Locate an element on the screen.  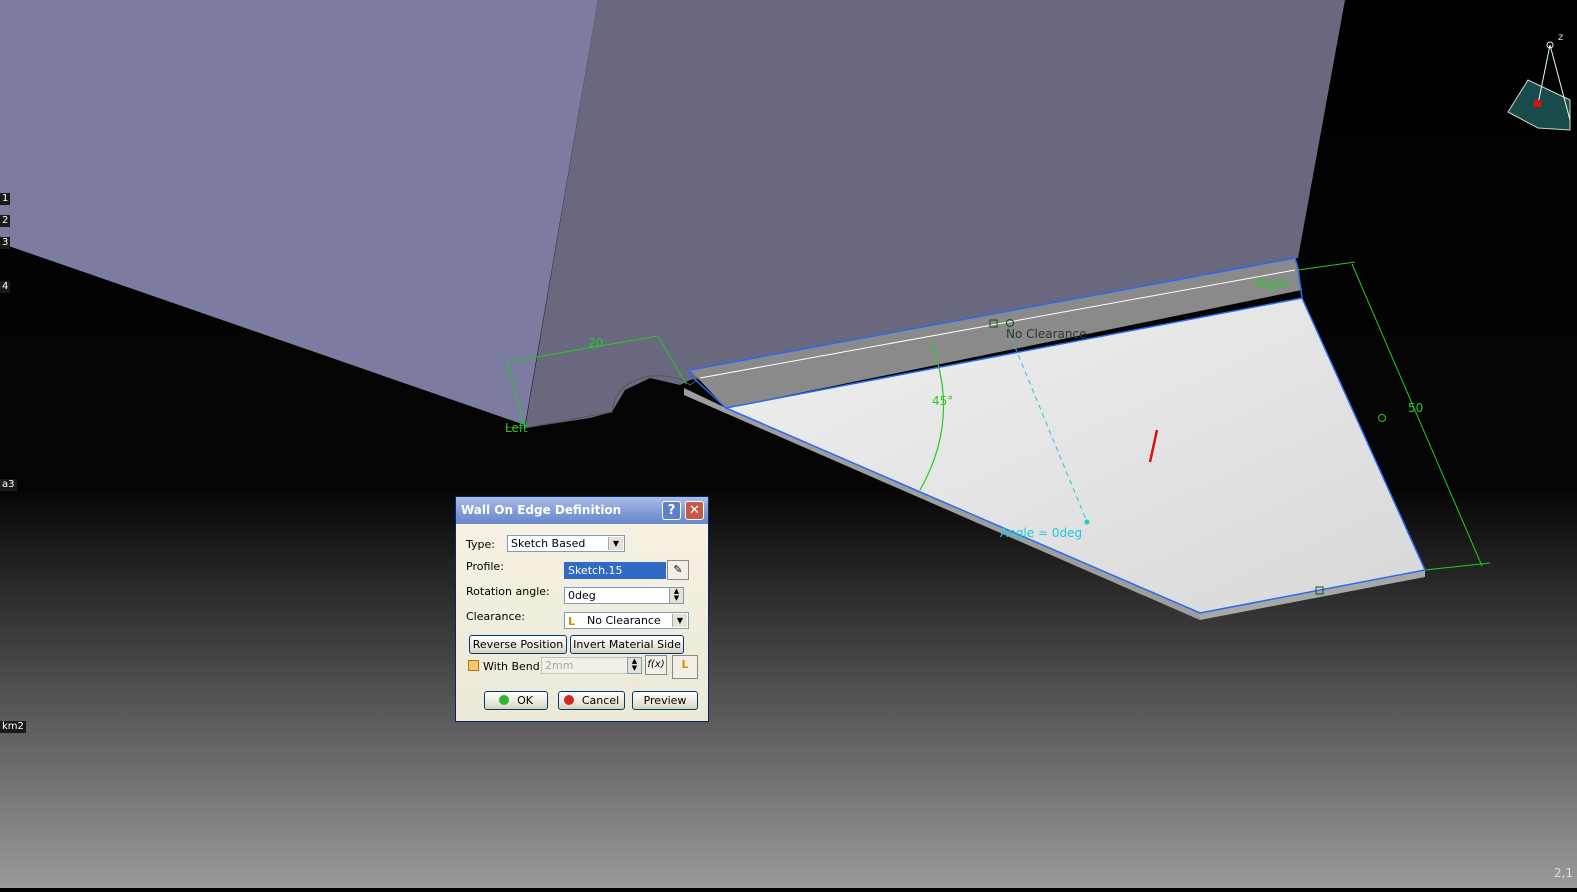
rotation-angle-value: 0deg is located at coordinates (582, 595).